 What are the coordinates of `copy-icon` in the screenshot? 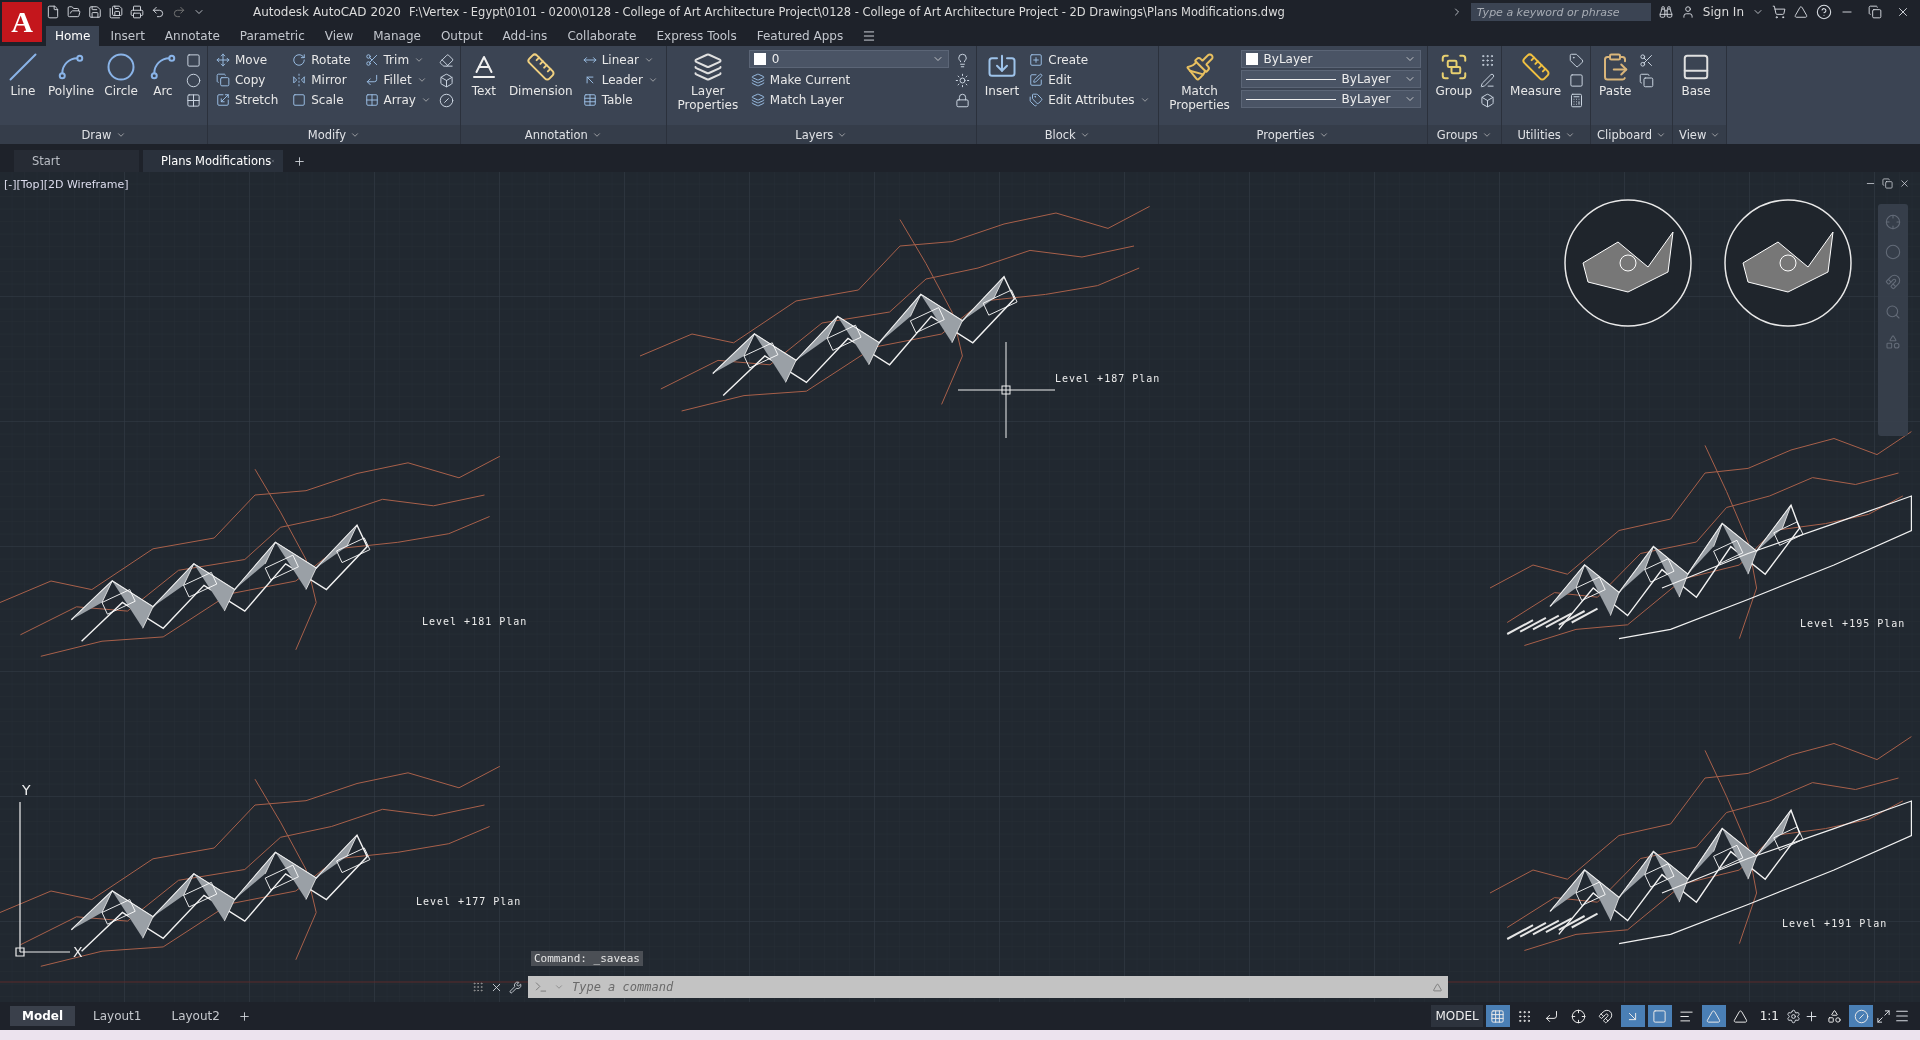 It's located at (1647, 80).